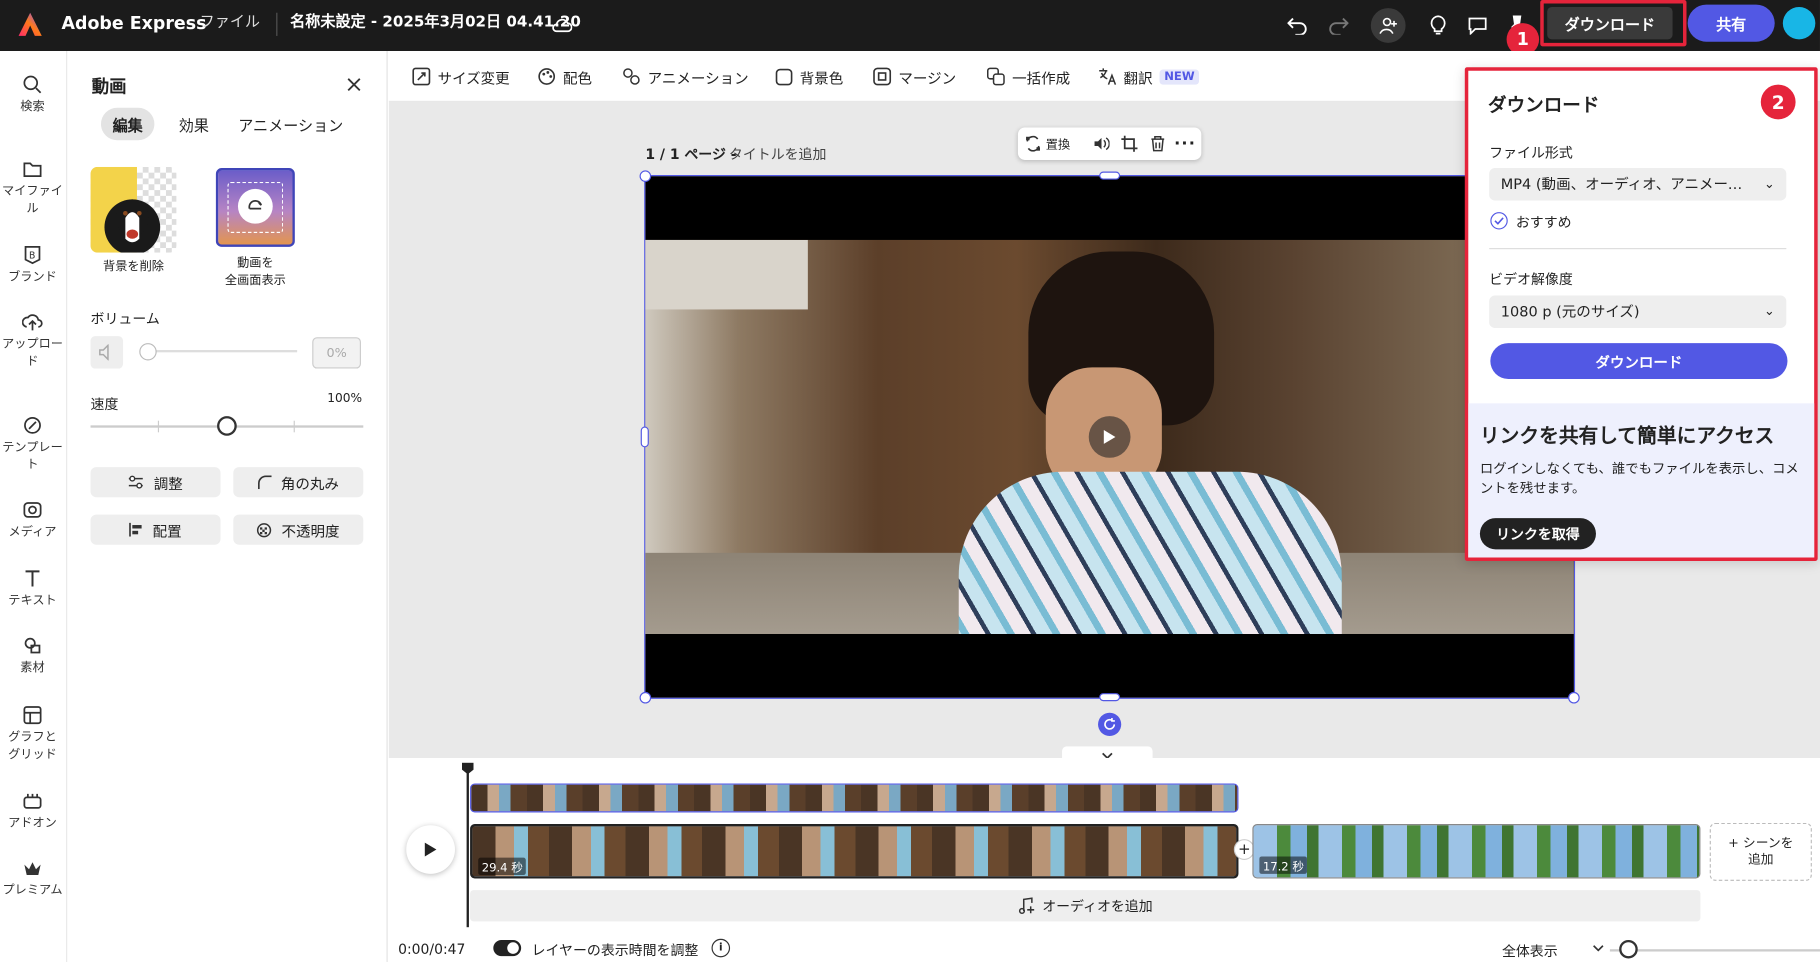 The height and width of the screenshot is (962, 1820). What do you see at coordinates (32, 106) in the screenshot?
I see `rail-label: 検索` at bounding box center [32, 106].